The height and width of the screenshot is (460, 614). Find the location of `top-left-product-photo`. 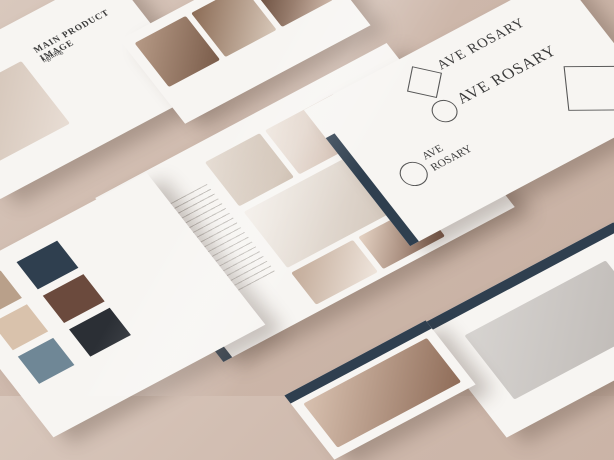

top-left-product-photo is located at coordinates (35, 112).